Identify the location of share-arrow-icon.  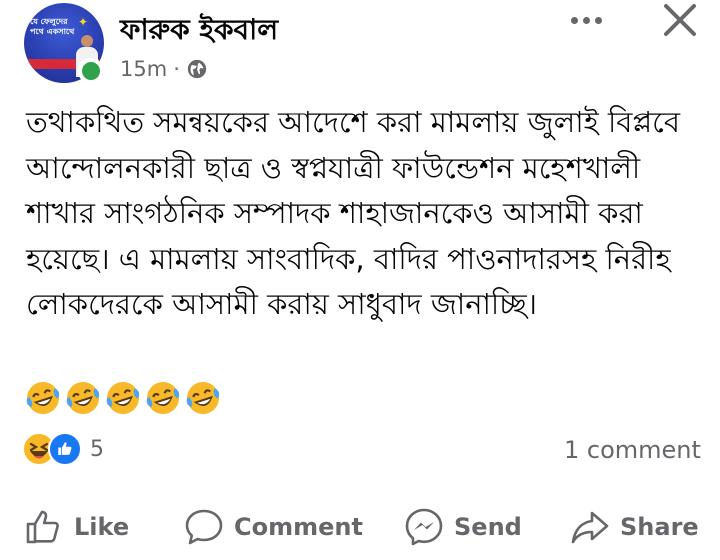
(590, 527).